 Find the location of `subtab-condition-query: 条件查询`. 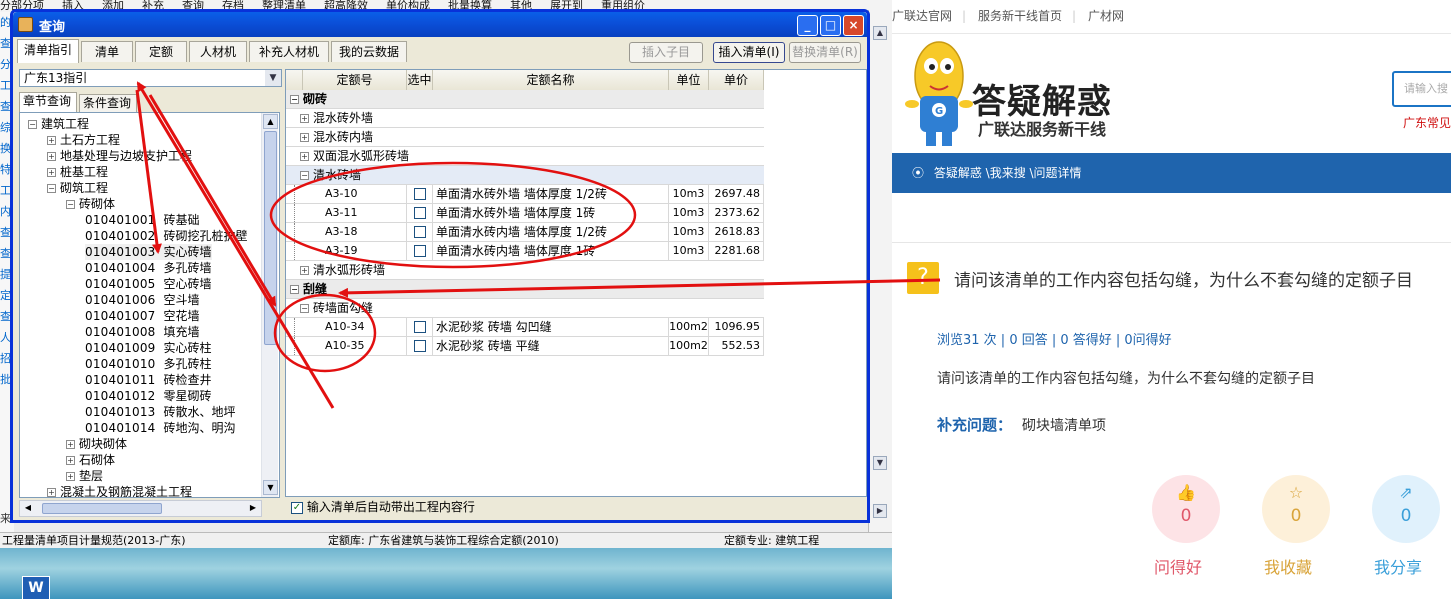

subtab-condition-query: 条件查询 is located at coordinates (108, 103).